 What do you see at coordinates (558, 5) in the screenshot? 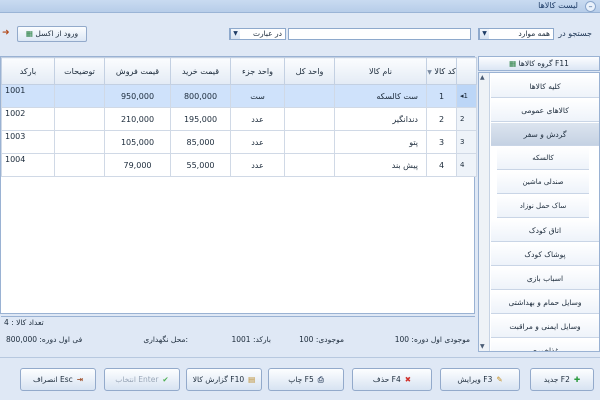
I see `window-title: لیست کالاها` at bounding box center [558, 5].